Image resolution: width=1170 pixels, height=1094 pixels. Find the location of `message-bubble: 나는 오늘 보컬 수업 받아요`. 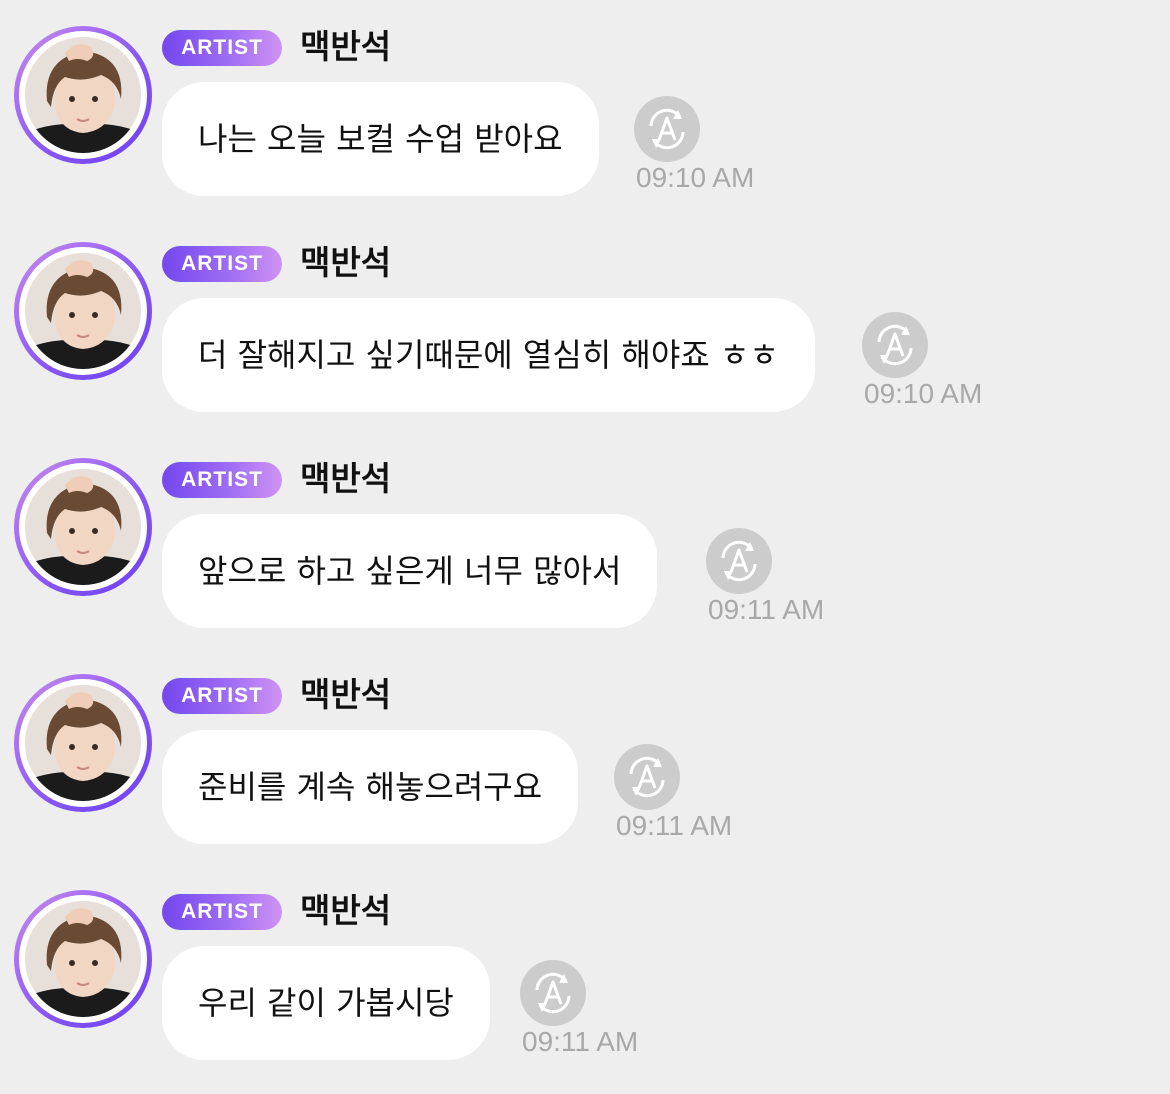

message-bubble: 나는 오늘 보컬 수업 받아요 is located at coordinates (380, 139).